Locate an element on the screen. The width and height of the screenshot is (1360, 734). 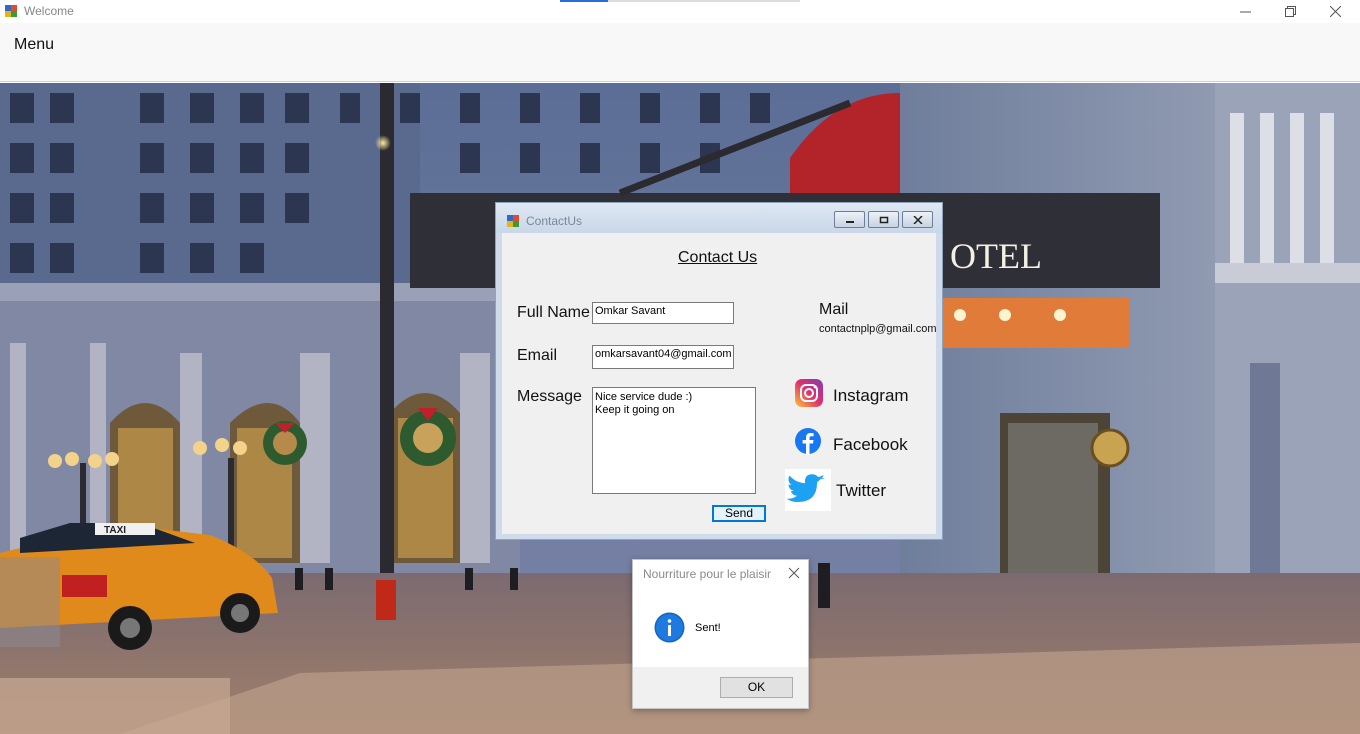
minimize-button is located at coordinates (1245, 11).